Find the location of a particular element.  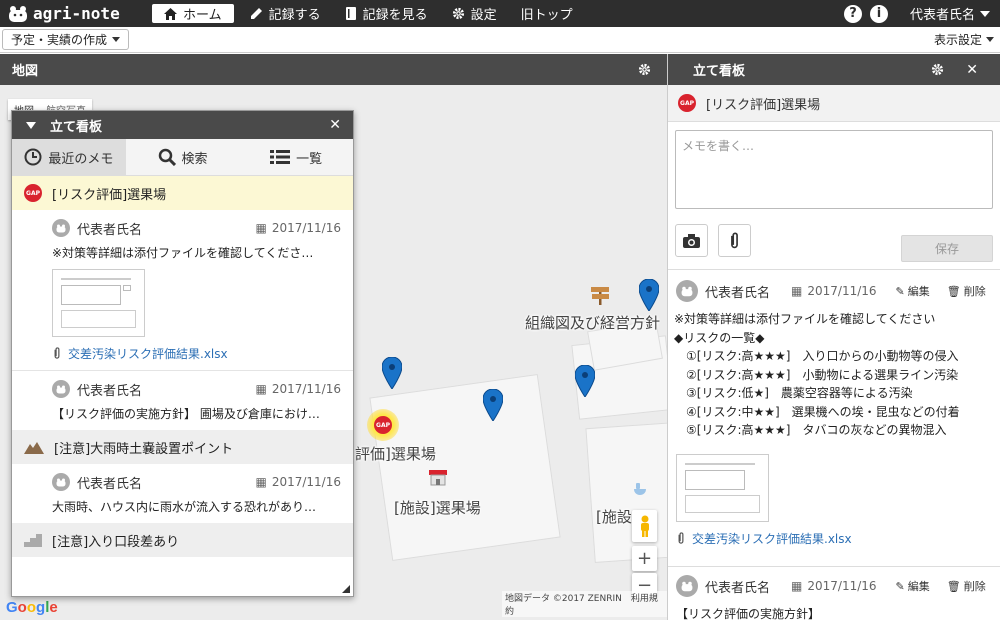

tab-search: 検索 is located at coordinates (183, 157).